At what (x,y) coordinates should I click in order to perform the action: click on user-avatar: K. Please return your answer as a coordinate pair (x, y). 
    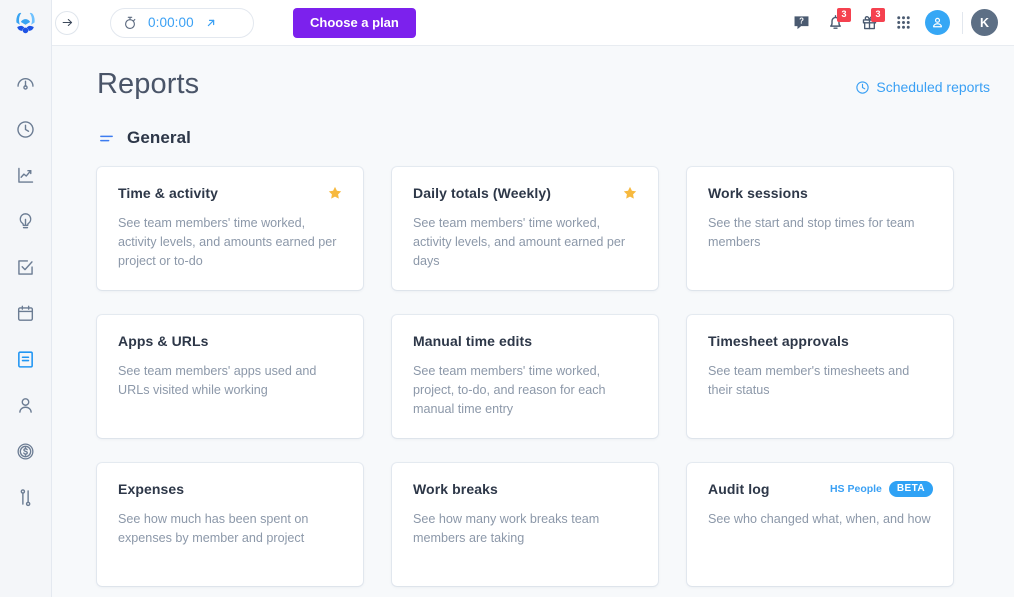
    Looking at the image, I should click on (984, 22).